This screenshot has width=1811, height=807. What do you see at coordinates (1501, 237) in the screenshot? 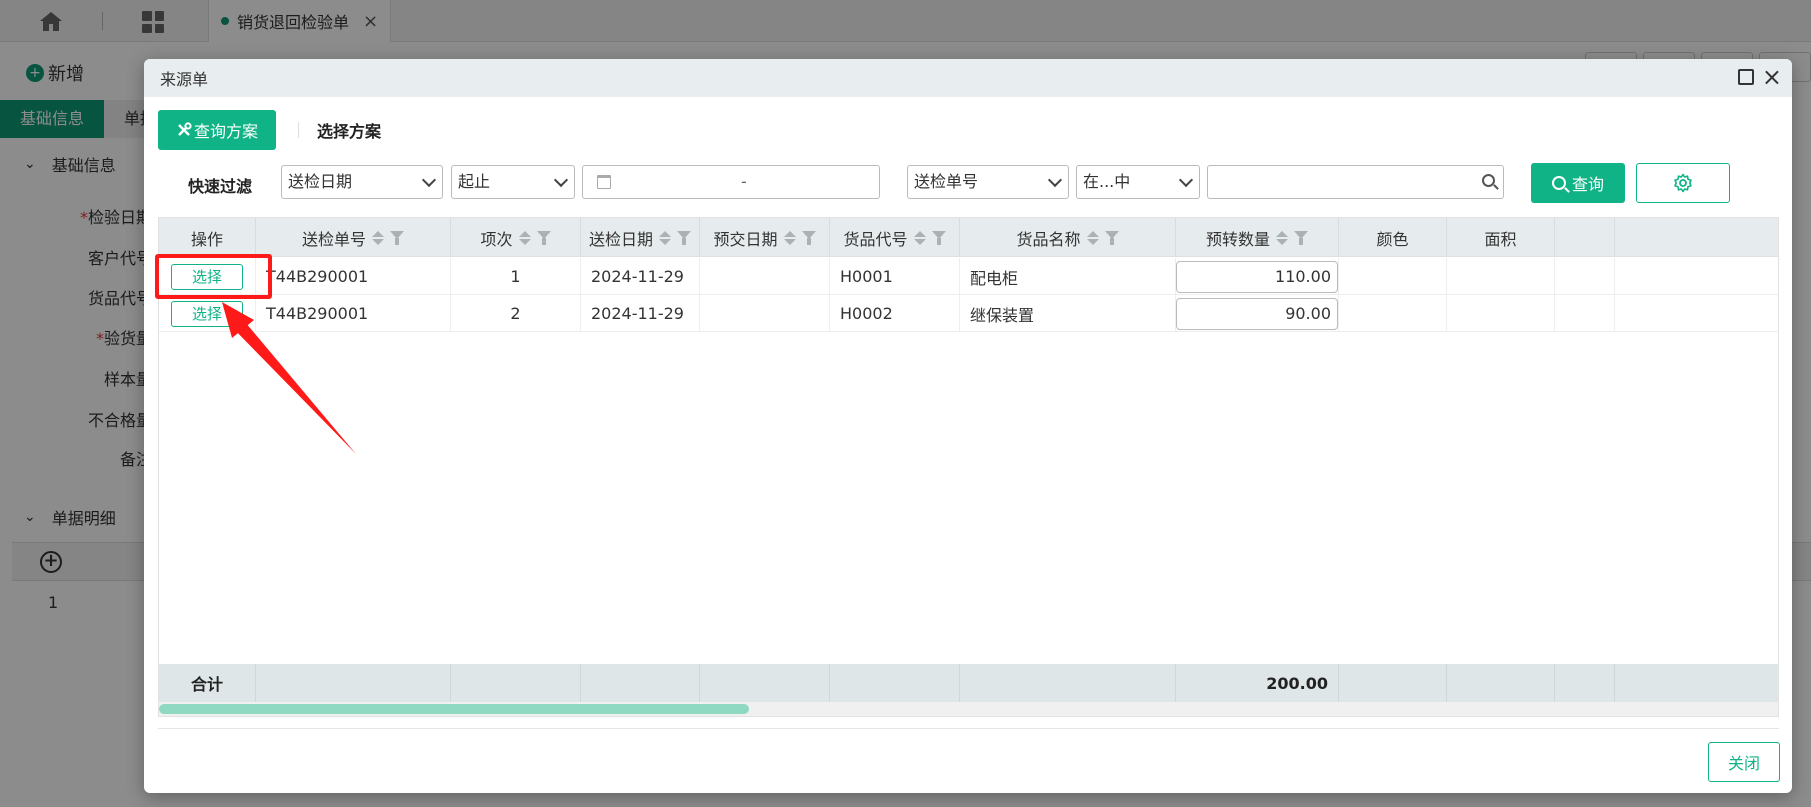
I see `col-header-area: 面积` at bounding box center [1501, 237].